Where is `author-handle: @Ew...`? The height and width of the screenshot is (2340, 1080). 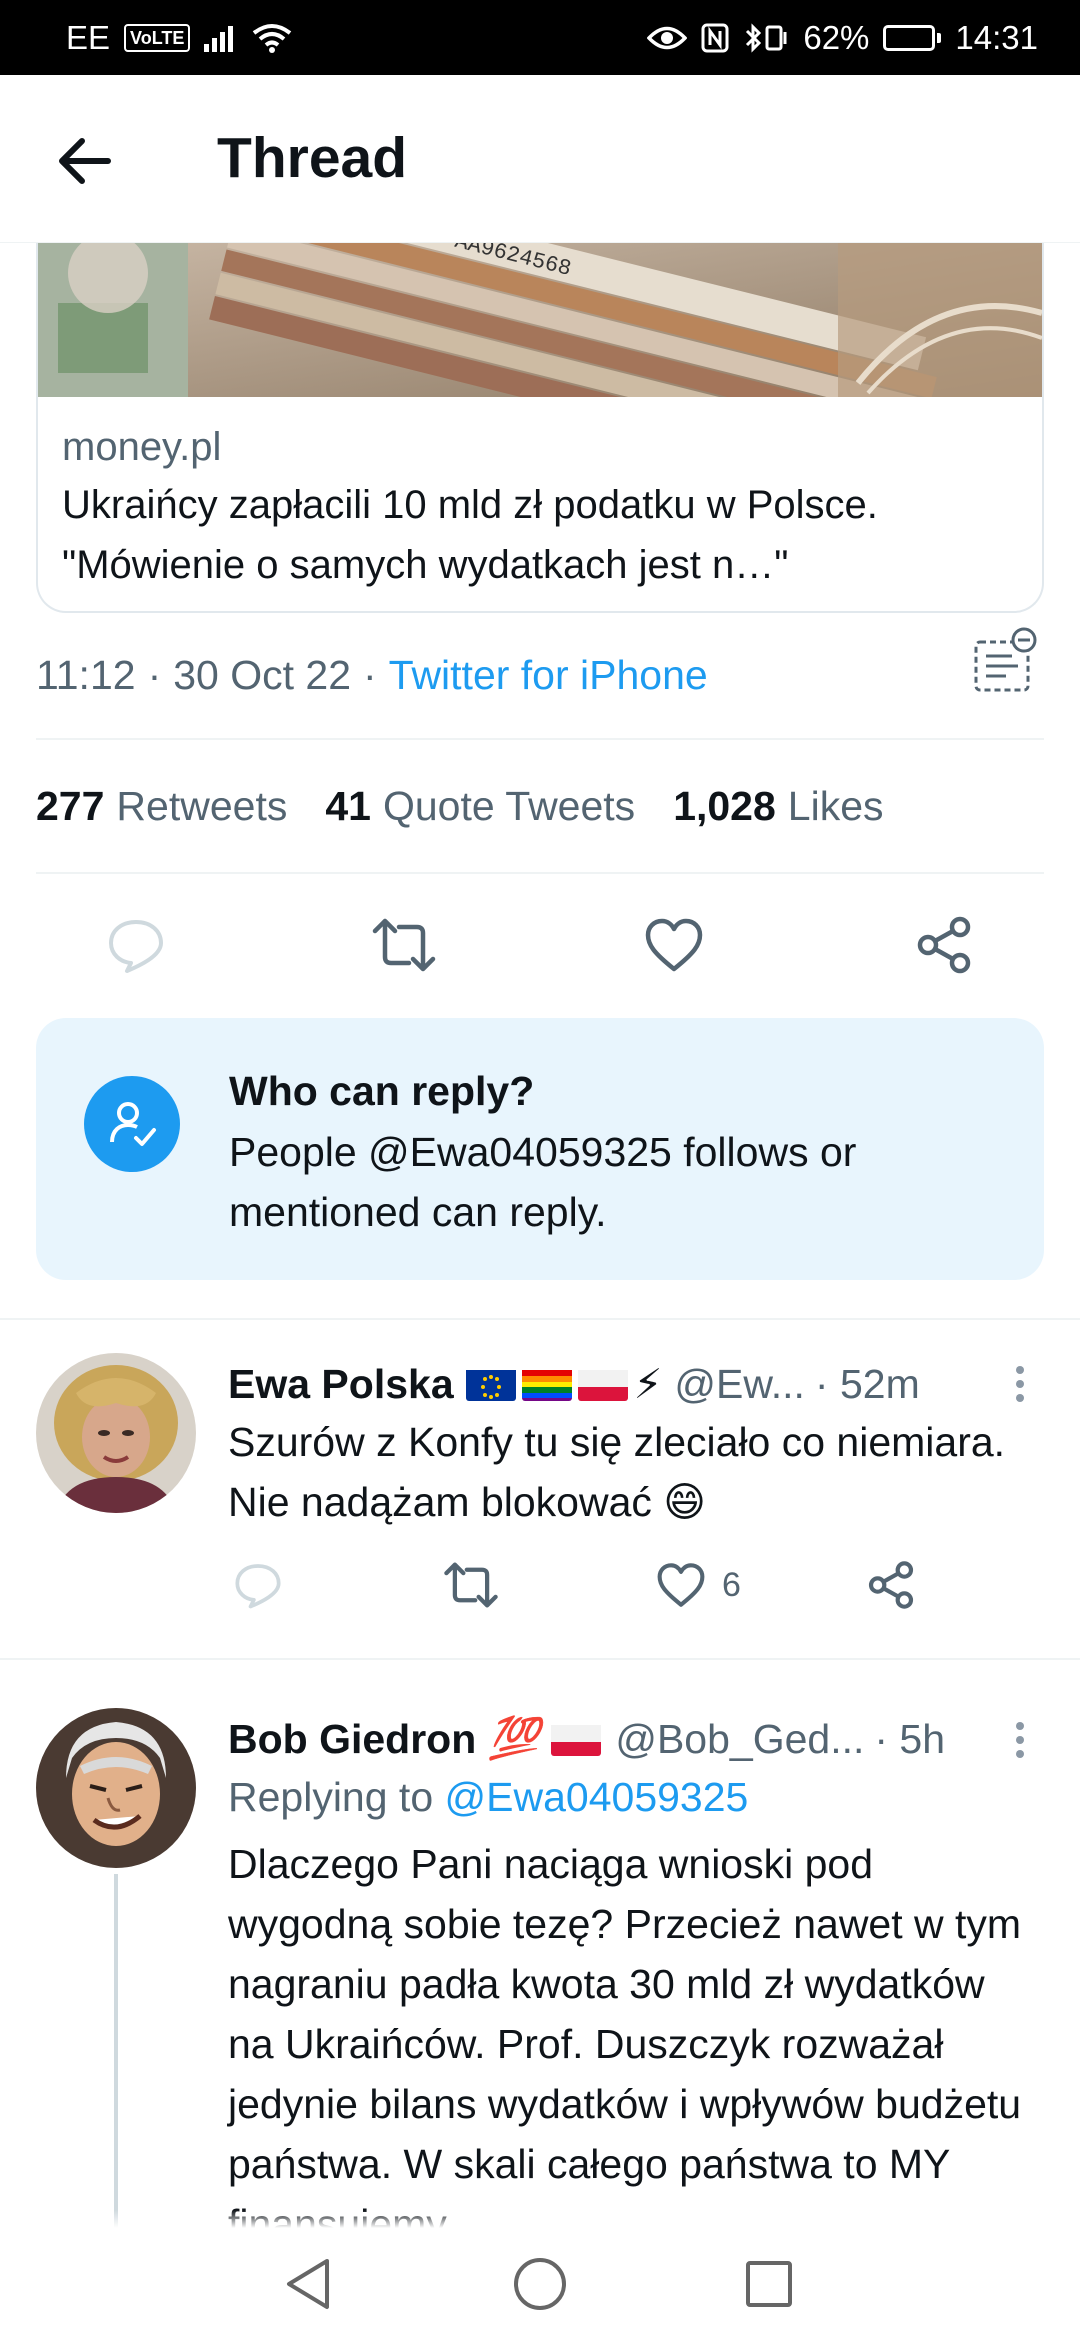 author-handle: @Ew... is located at coordinates (739, 1384).